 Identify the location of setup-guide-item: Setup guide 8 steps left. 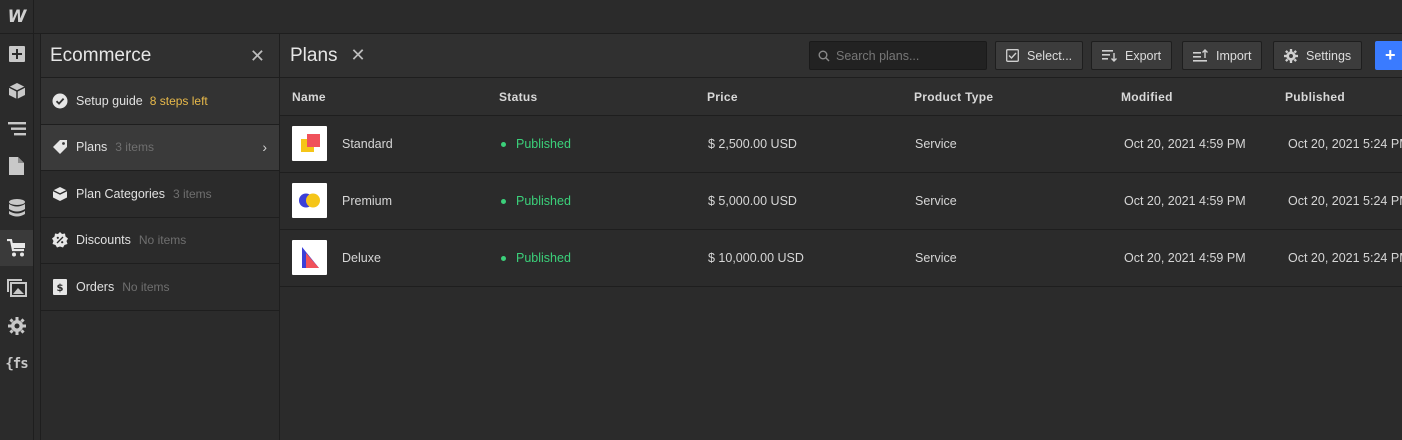
(160, 101).